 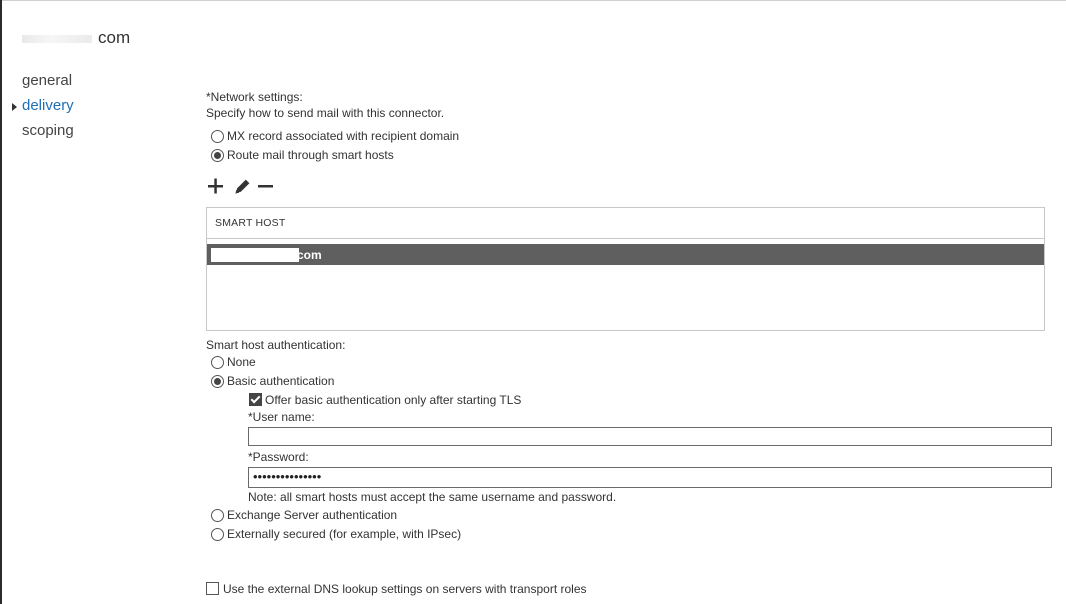 I want to click on password-input: •••••••••••••••, so click(x=650, y=477).